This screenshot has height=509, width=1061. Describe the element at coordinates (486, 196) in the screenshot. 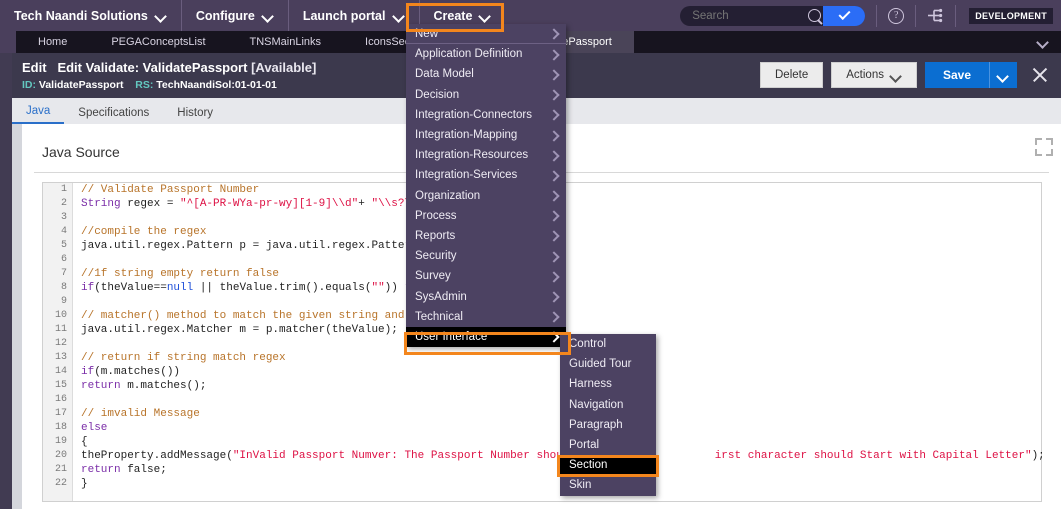

I see `create-menu-item-organization: Organization` at that location.